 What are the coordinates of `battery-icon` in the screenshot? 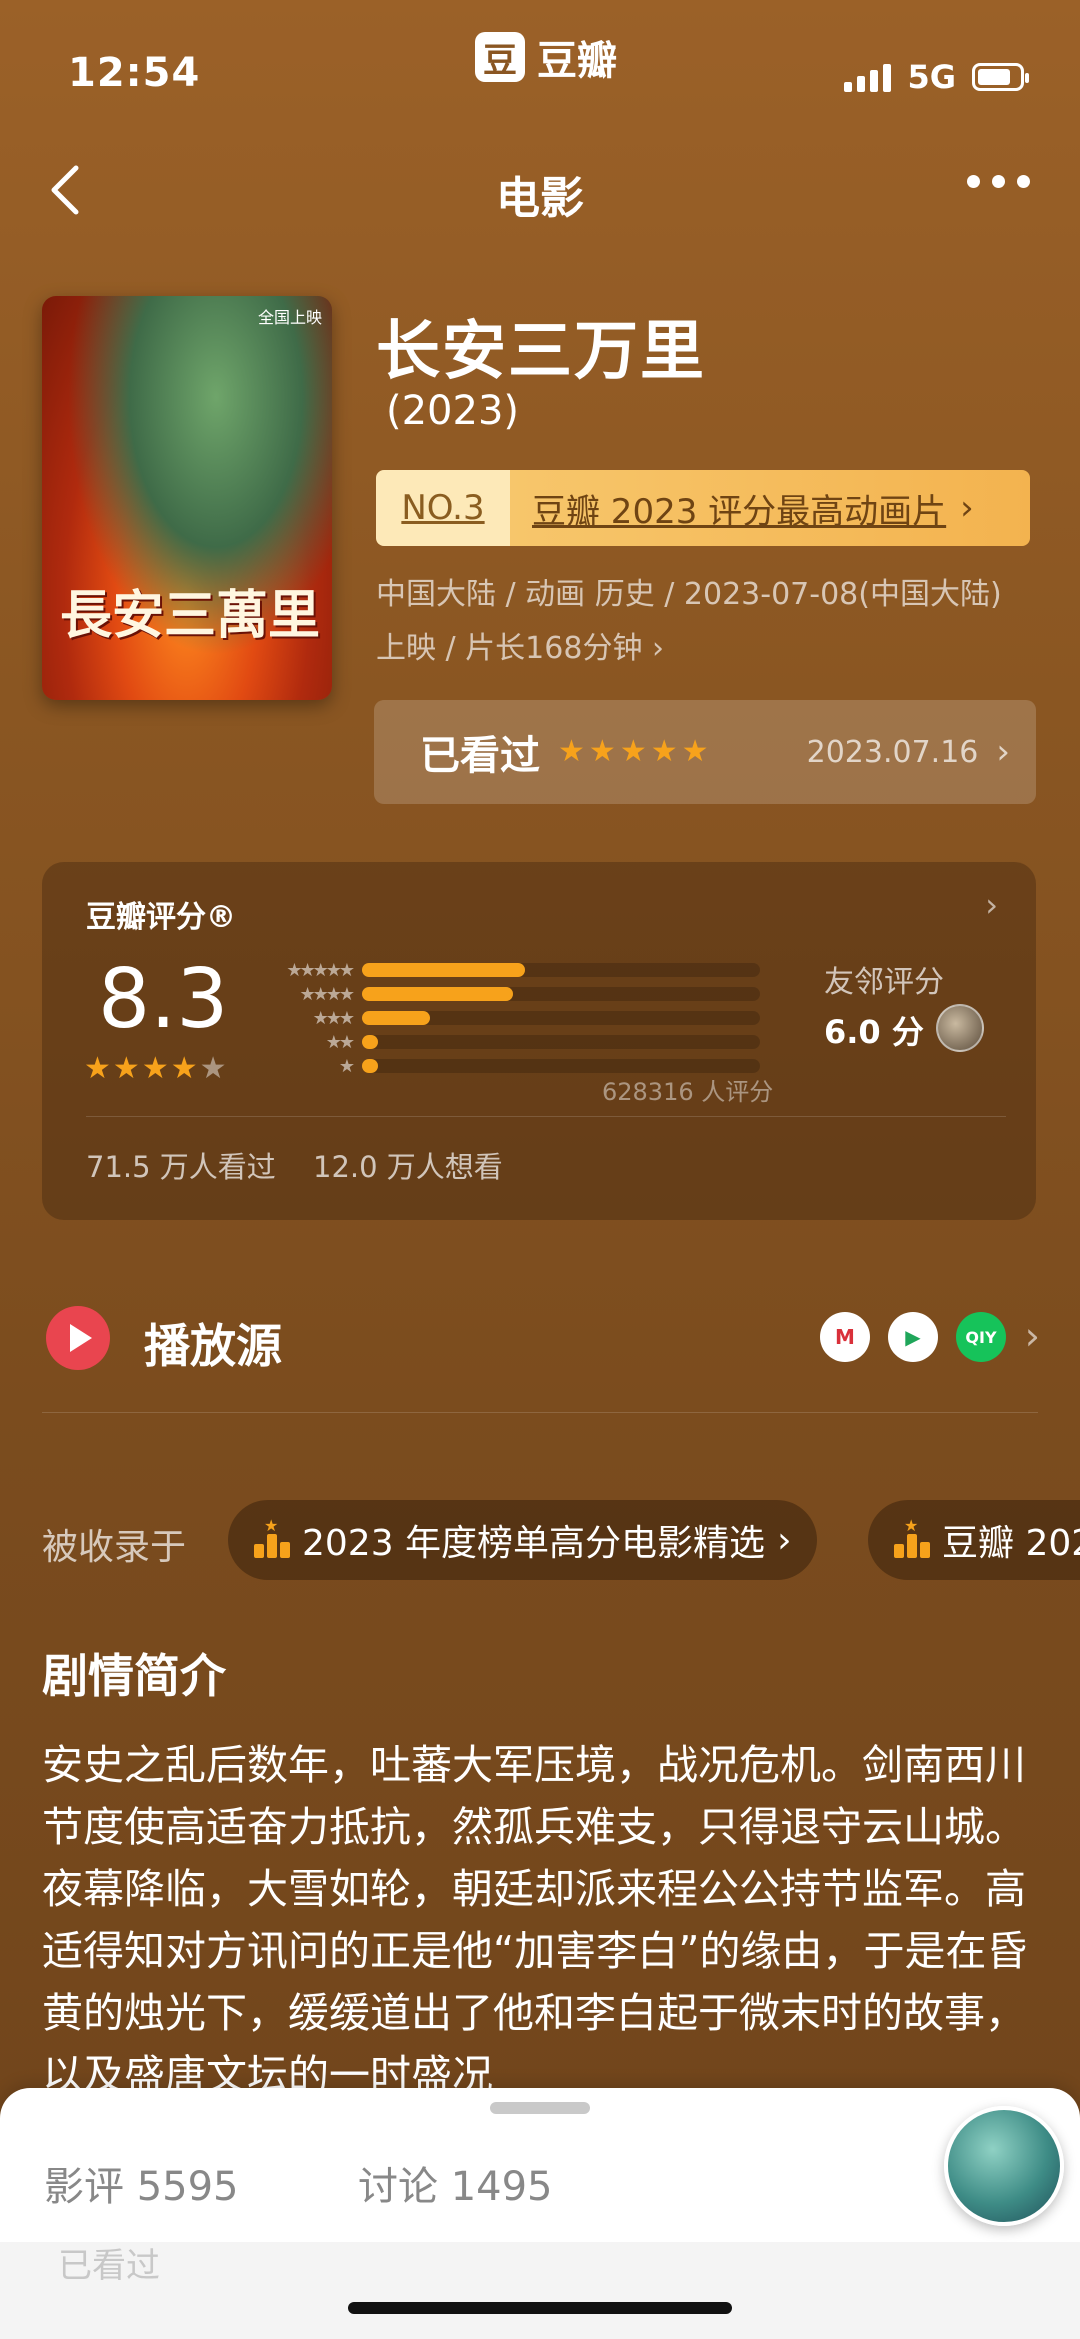 It's located at (1000, 77).